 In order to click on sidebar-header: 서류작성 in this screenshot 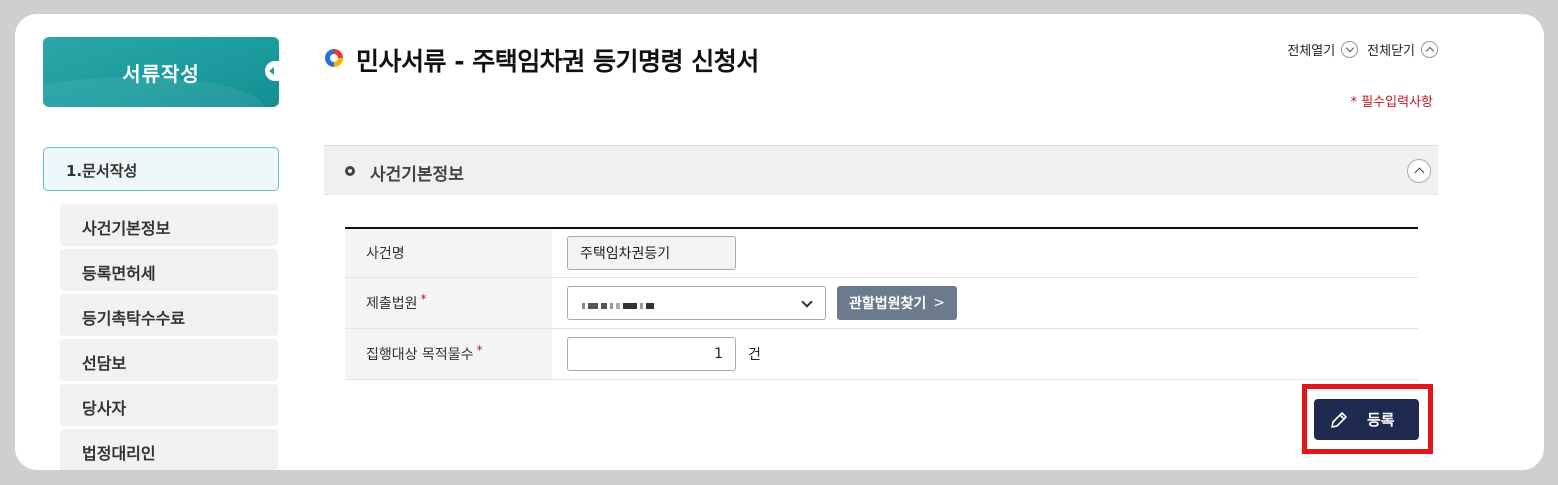, I will do `click(161, 72)`.